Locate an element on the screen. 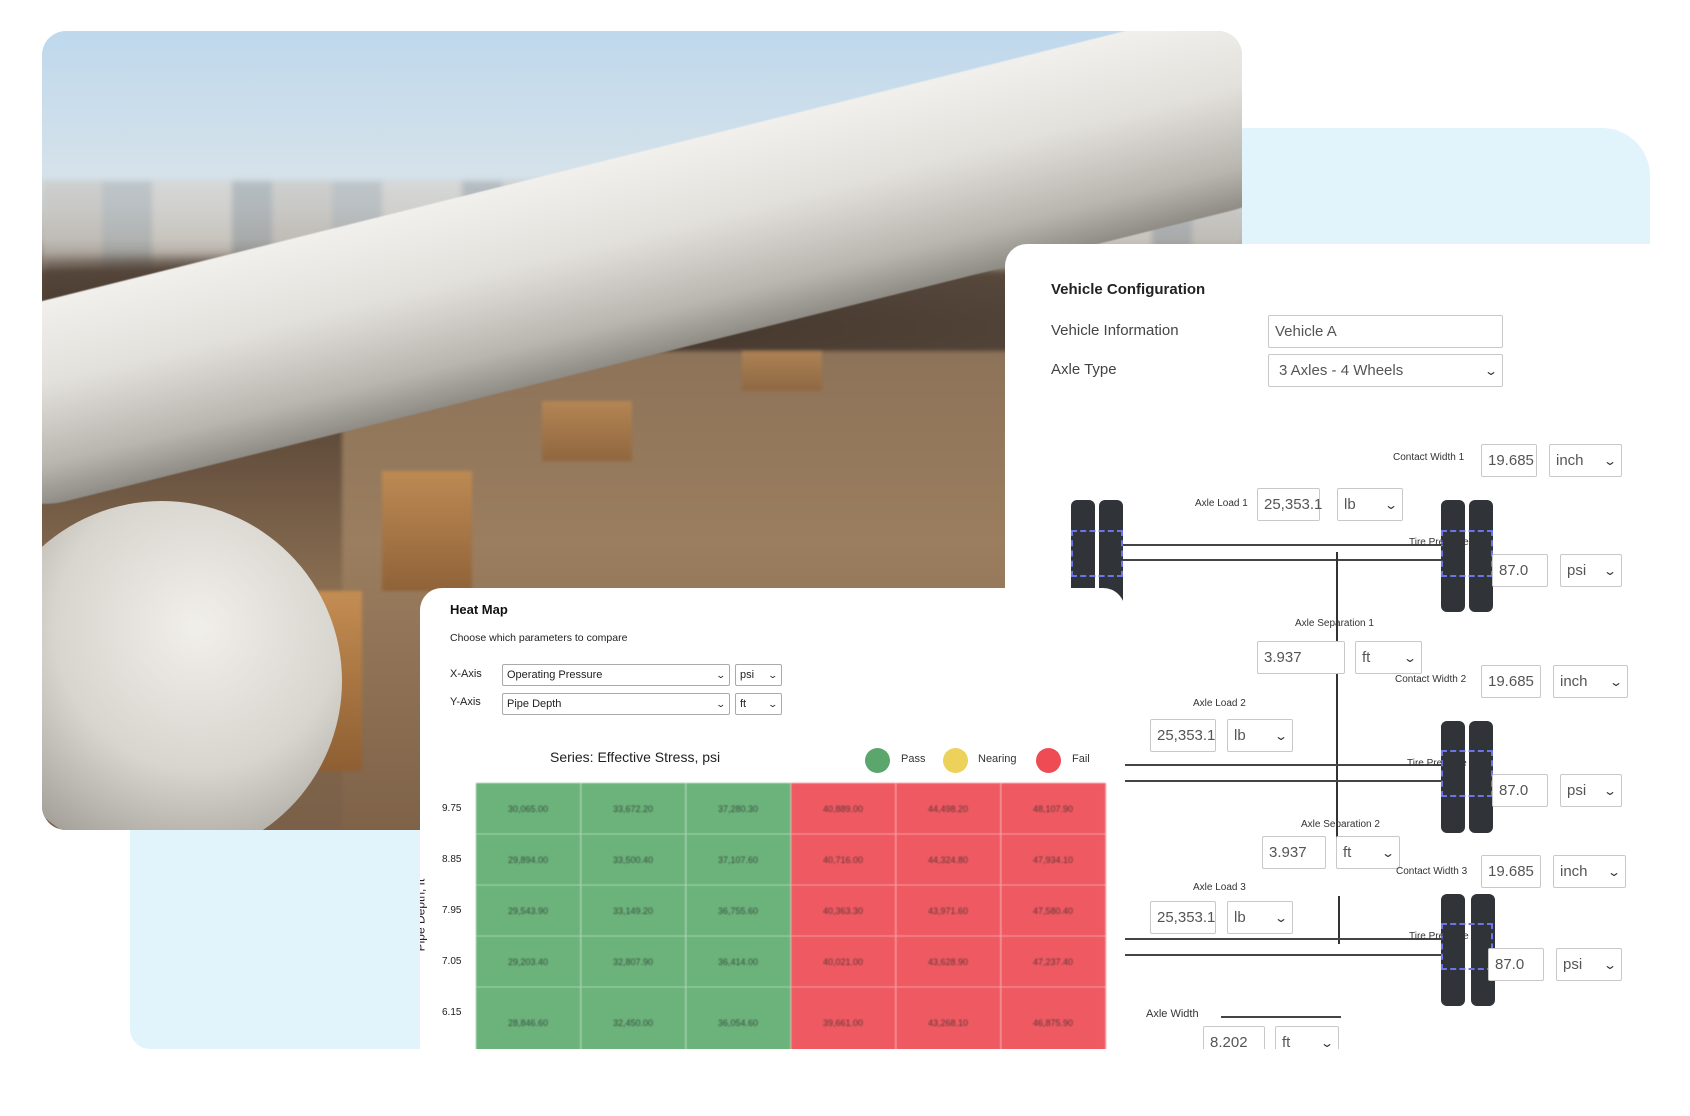  y-tick-label: 9.75 is located at coordinates (452, 808).